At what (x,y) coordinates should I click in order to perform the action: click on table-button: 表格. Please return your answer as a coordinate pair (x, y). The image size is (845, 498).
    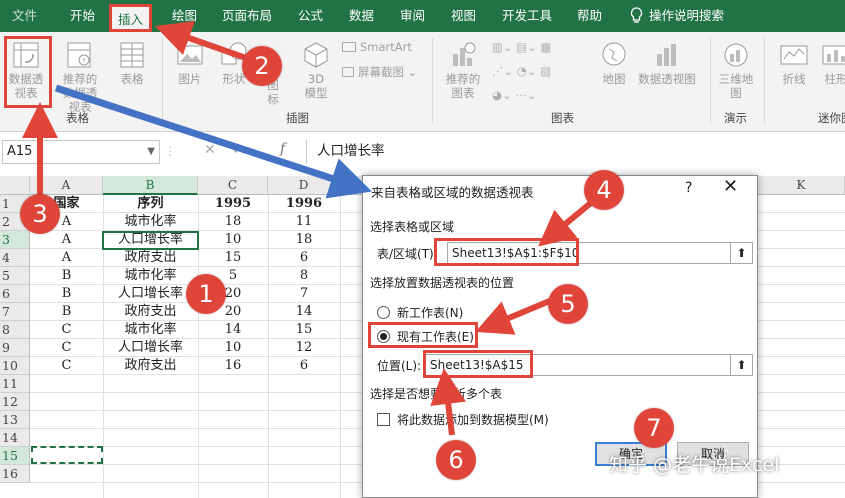
    Looking at the image, I should click on (132, 63).